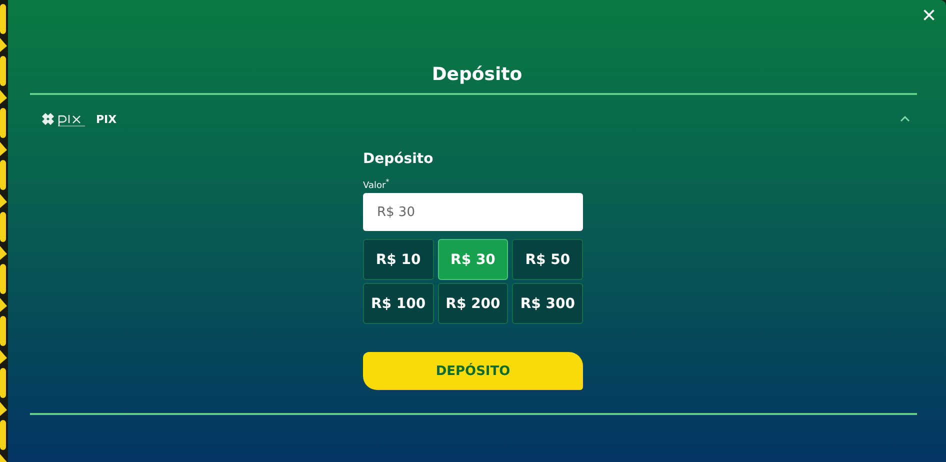 Image resolution: width=946 pixels, height=462 pixels. What do you see at coordinates (477, 75) in the screenshot?
I see `modal-title: Depósito` at bounding box center [477, 75].